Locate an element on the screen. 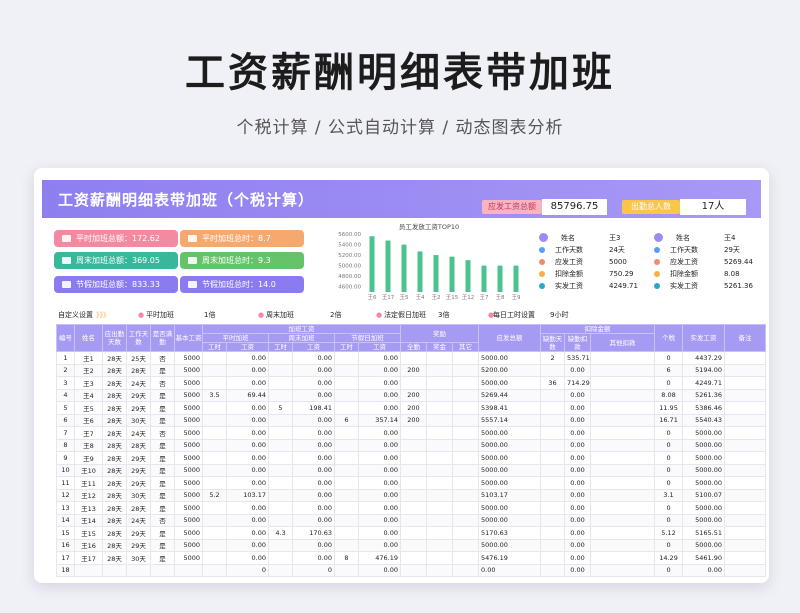 The width and height of the screenshot is (800, 613). table-cell: 王7 is located at coordinates (88, 433).